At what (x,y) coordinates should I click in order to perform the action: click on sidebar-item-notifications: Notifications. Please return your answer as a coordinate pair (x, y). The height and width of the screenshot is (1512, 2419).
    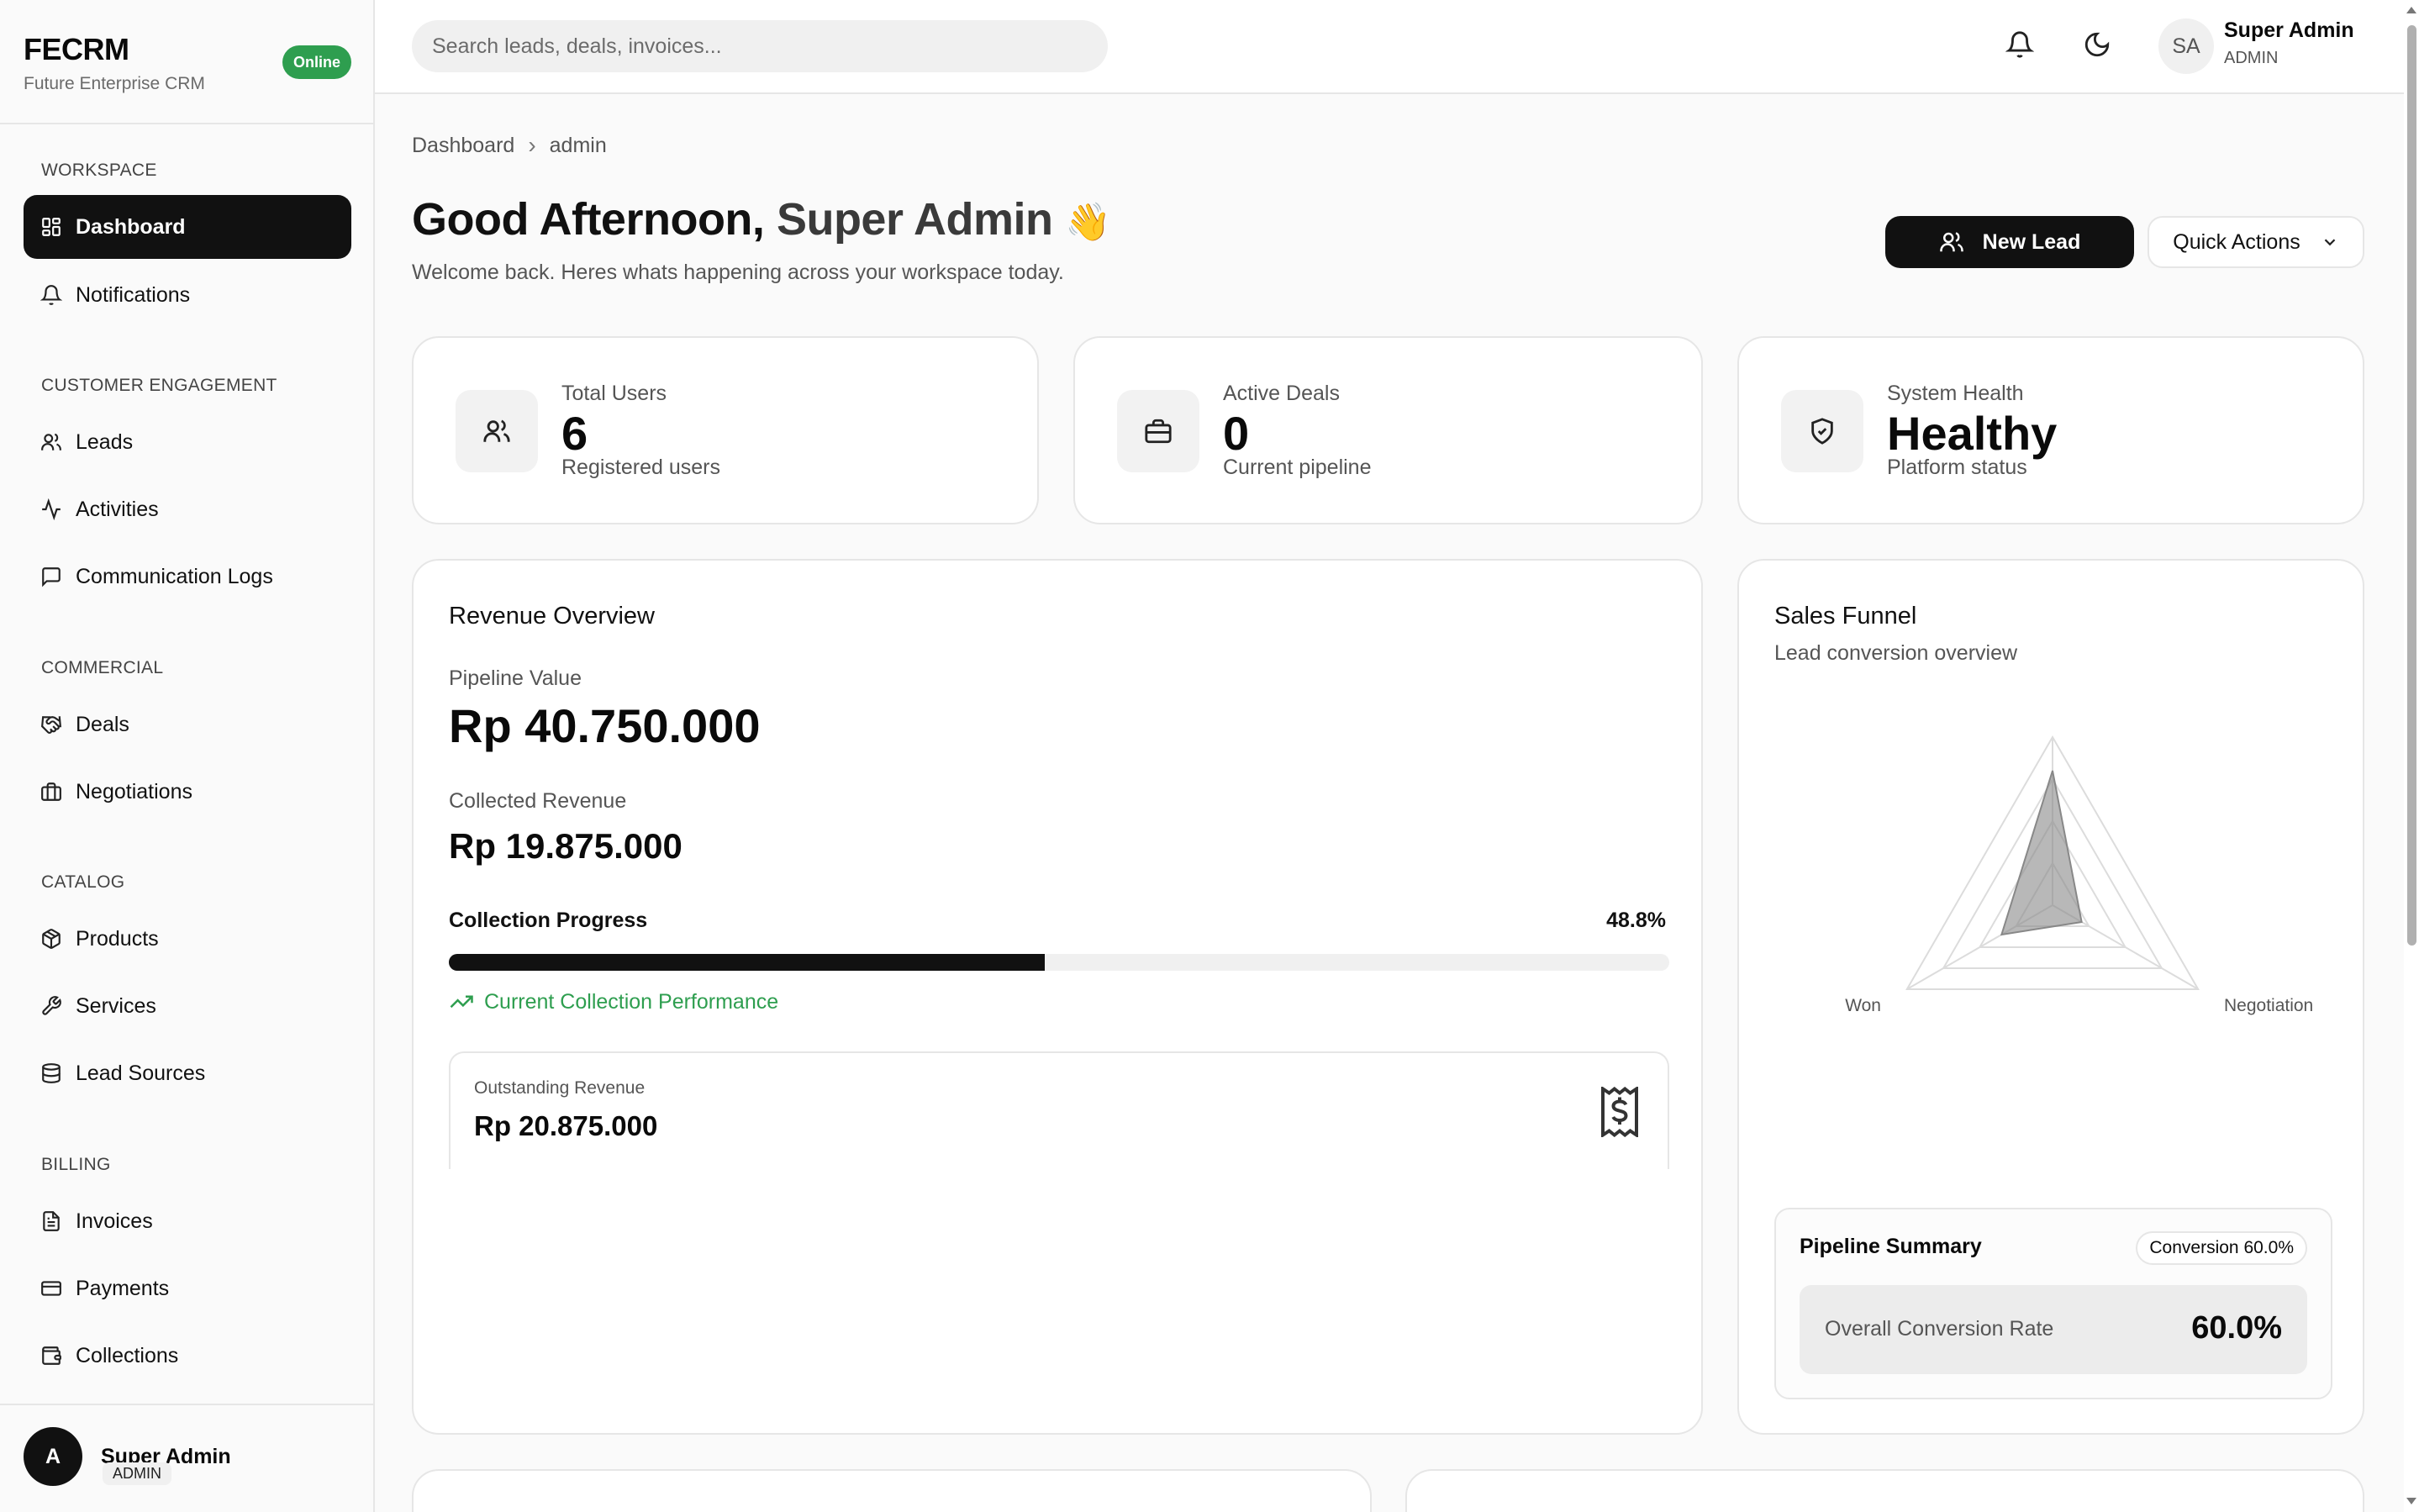
    Looking at the image, I should click on (187, 295).